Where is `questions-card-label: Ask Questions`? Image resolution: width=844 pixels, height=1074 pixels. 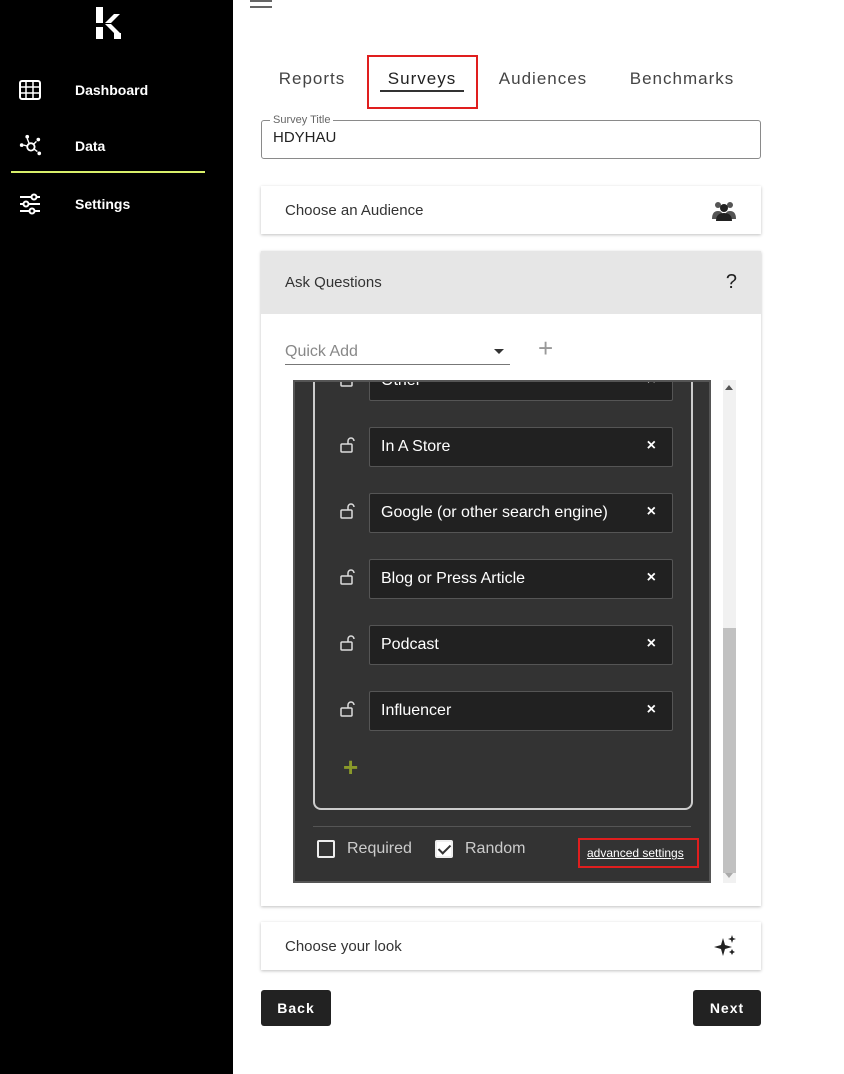
questions-card-label: Ask Questions is located at coordinates (333, 282).